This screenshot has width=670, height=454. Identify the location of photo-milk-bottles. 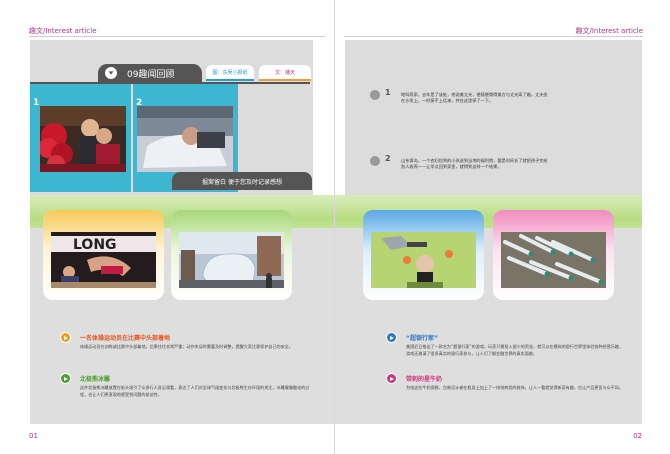
(553, 260).